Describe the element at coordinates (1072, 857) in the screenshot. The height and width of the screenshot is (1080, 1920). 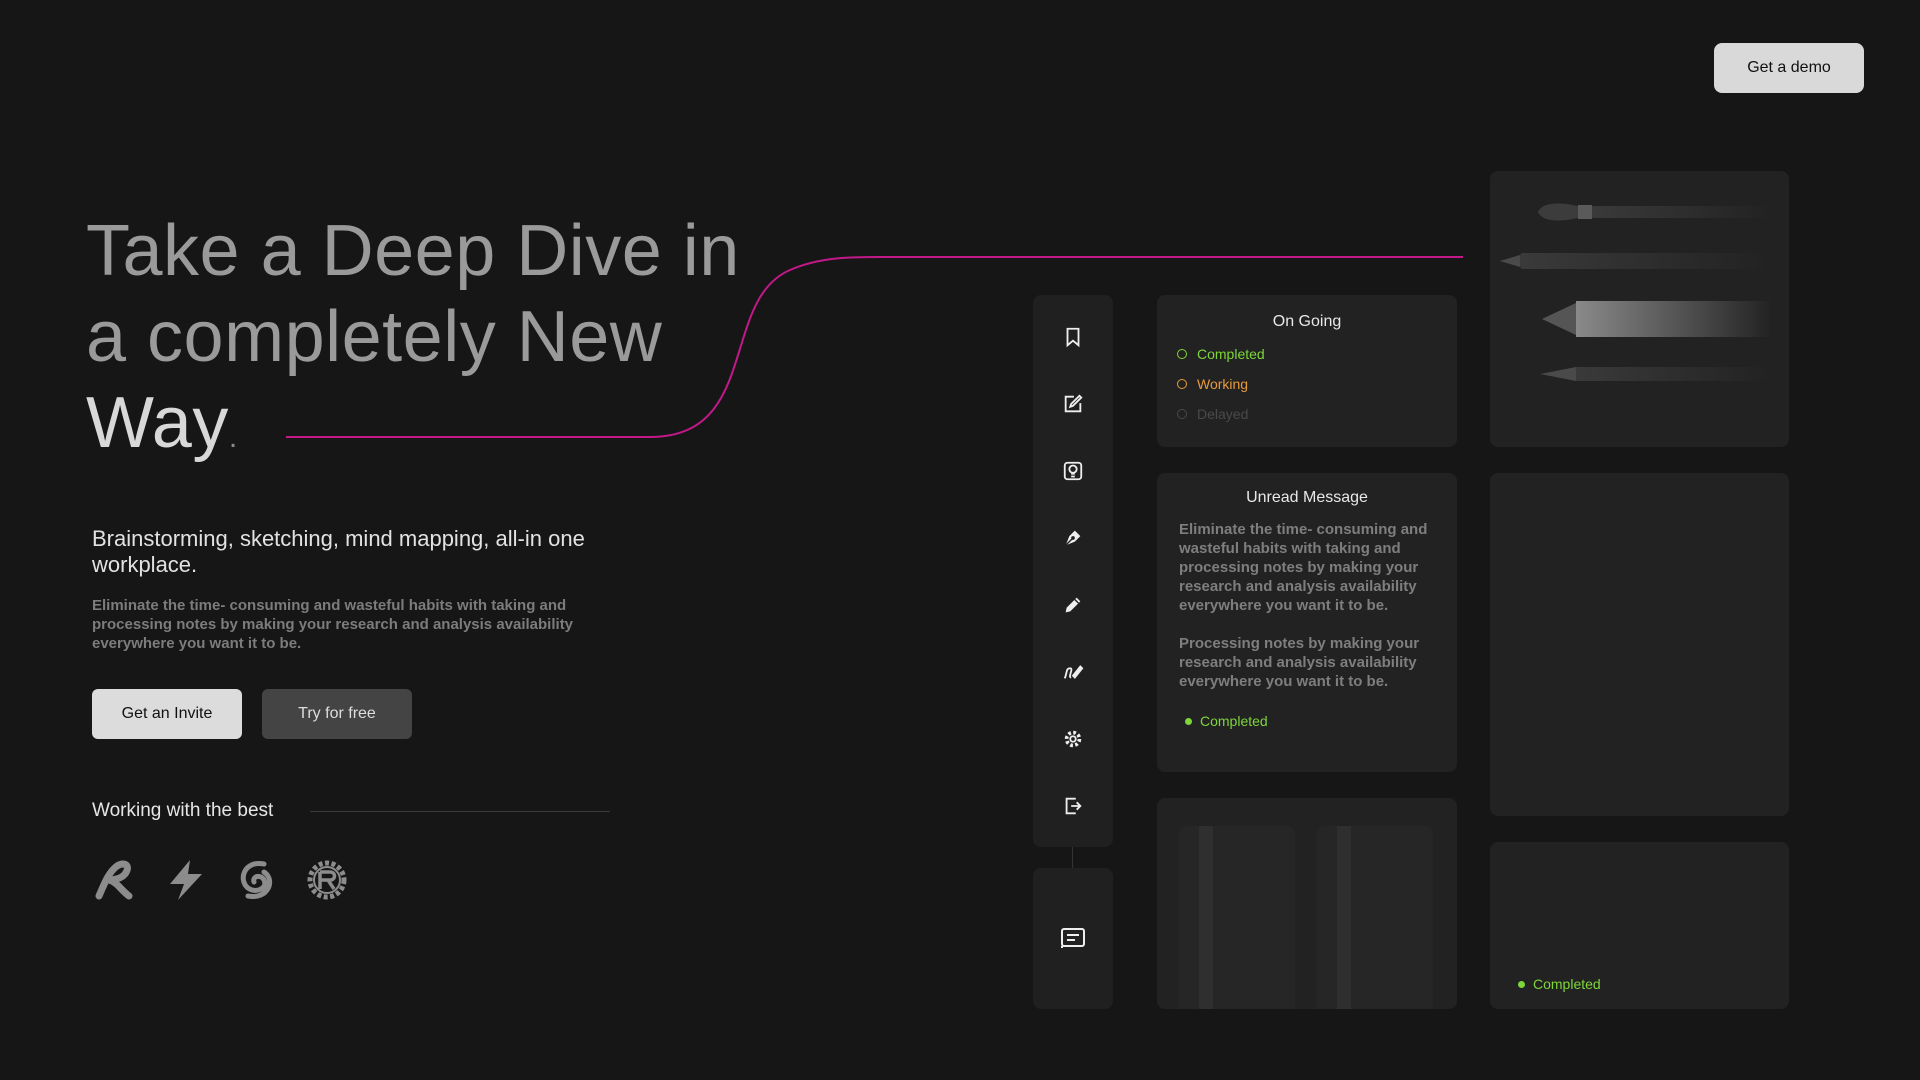
I see `sidebar-connector` at that location.